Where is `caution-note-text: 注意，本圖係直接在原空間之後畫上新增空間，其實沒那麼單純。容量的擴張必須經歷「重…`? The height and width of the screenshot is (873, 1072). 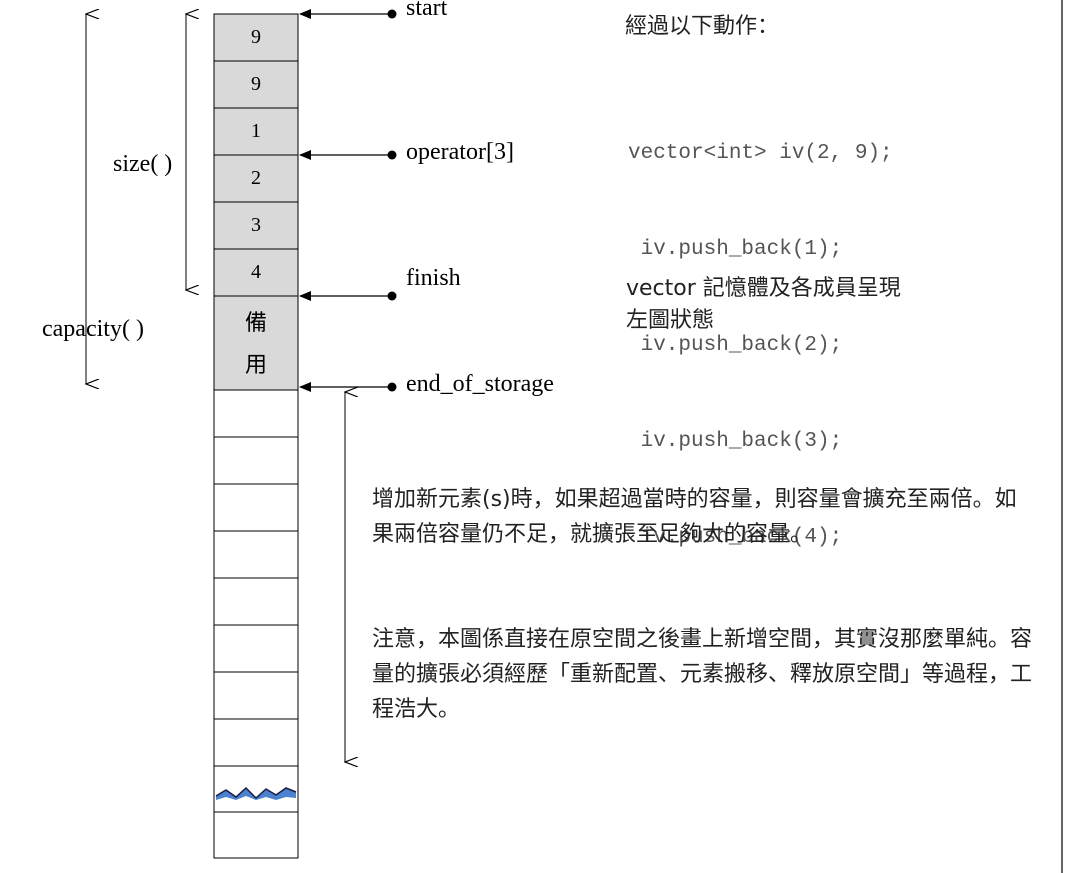 caution-note-text: 注意，本圖係直接在原空間之後畫上新增空間，其實沒那麼單純。容量的擴張必須經歷「重… is located at coordinates (702, 674).